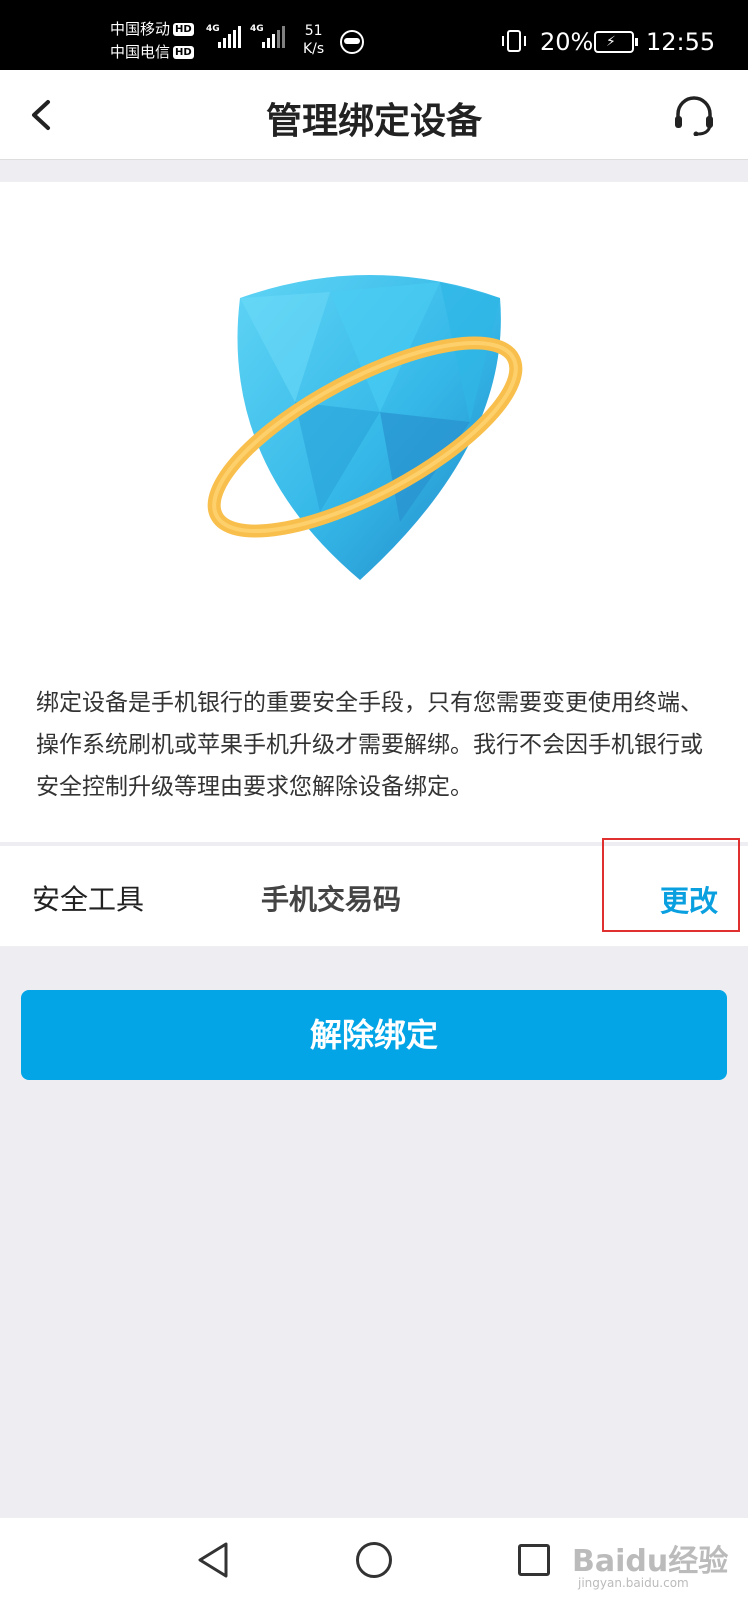 The height and width of the screenshot is (1600, 748). I want to click on change-button: 更改, so click(671, 885).